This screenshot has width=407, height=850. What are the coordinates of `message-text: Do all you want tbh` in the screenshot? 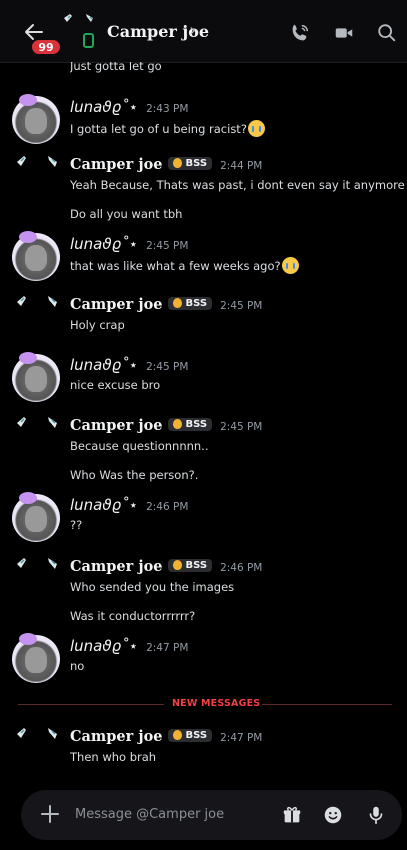 It's located at (126, 214).